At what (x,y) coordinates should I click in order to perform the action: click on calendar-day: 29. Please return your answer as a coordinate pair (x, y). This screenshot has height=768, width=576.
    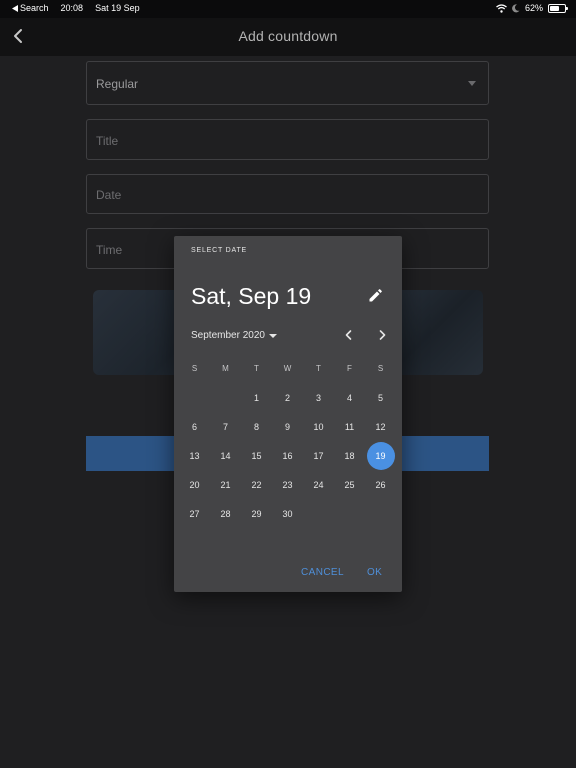
    Looking at the image, I should click on (256, 513).